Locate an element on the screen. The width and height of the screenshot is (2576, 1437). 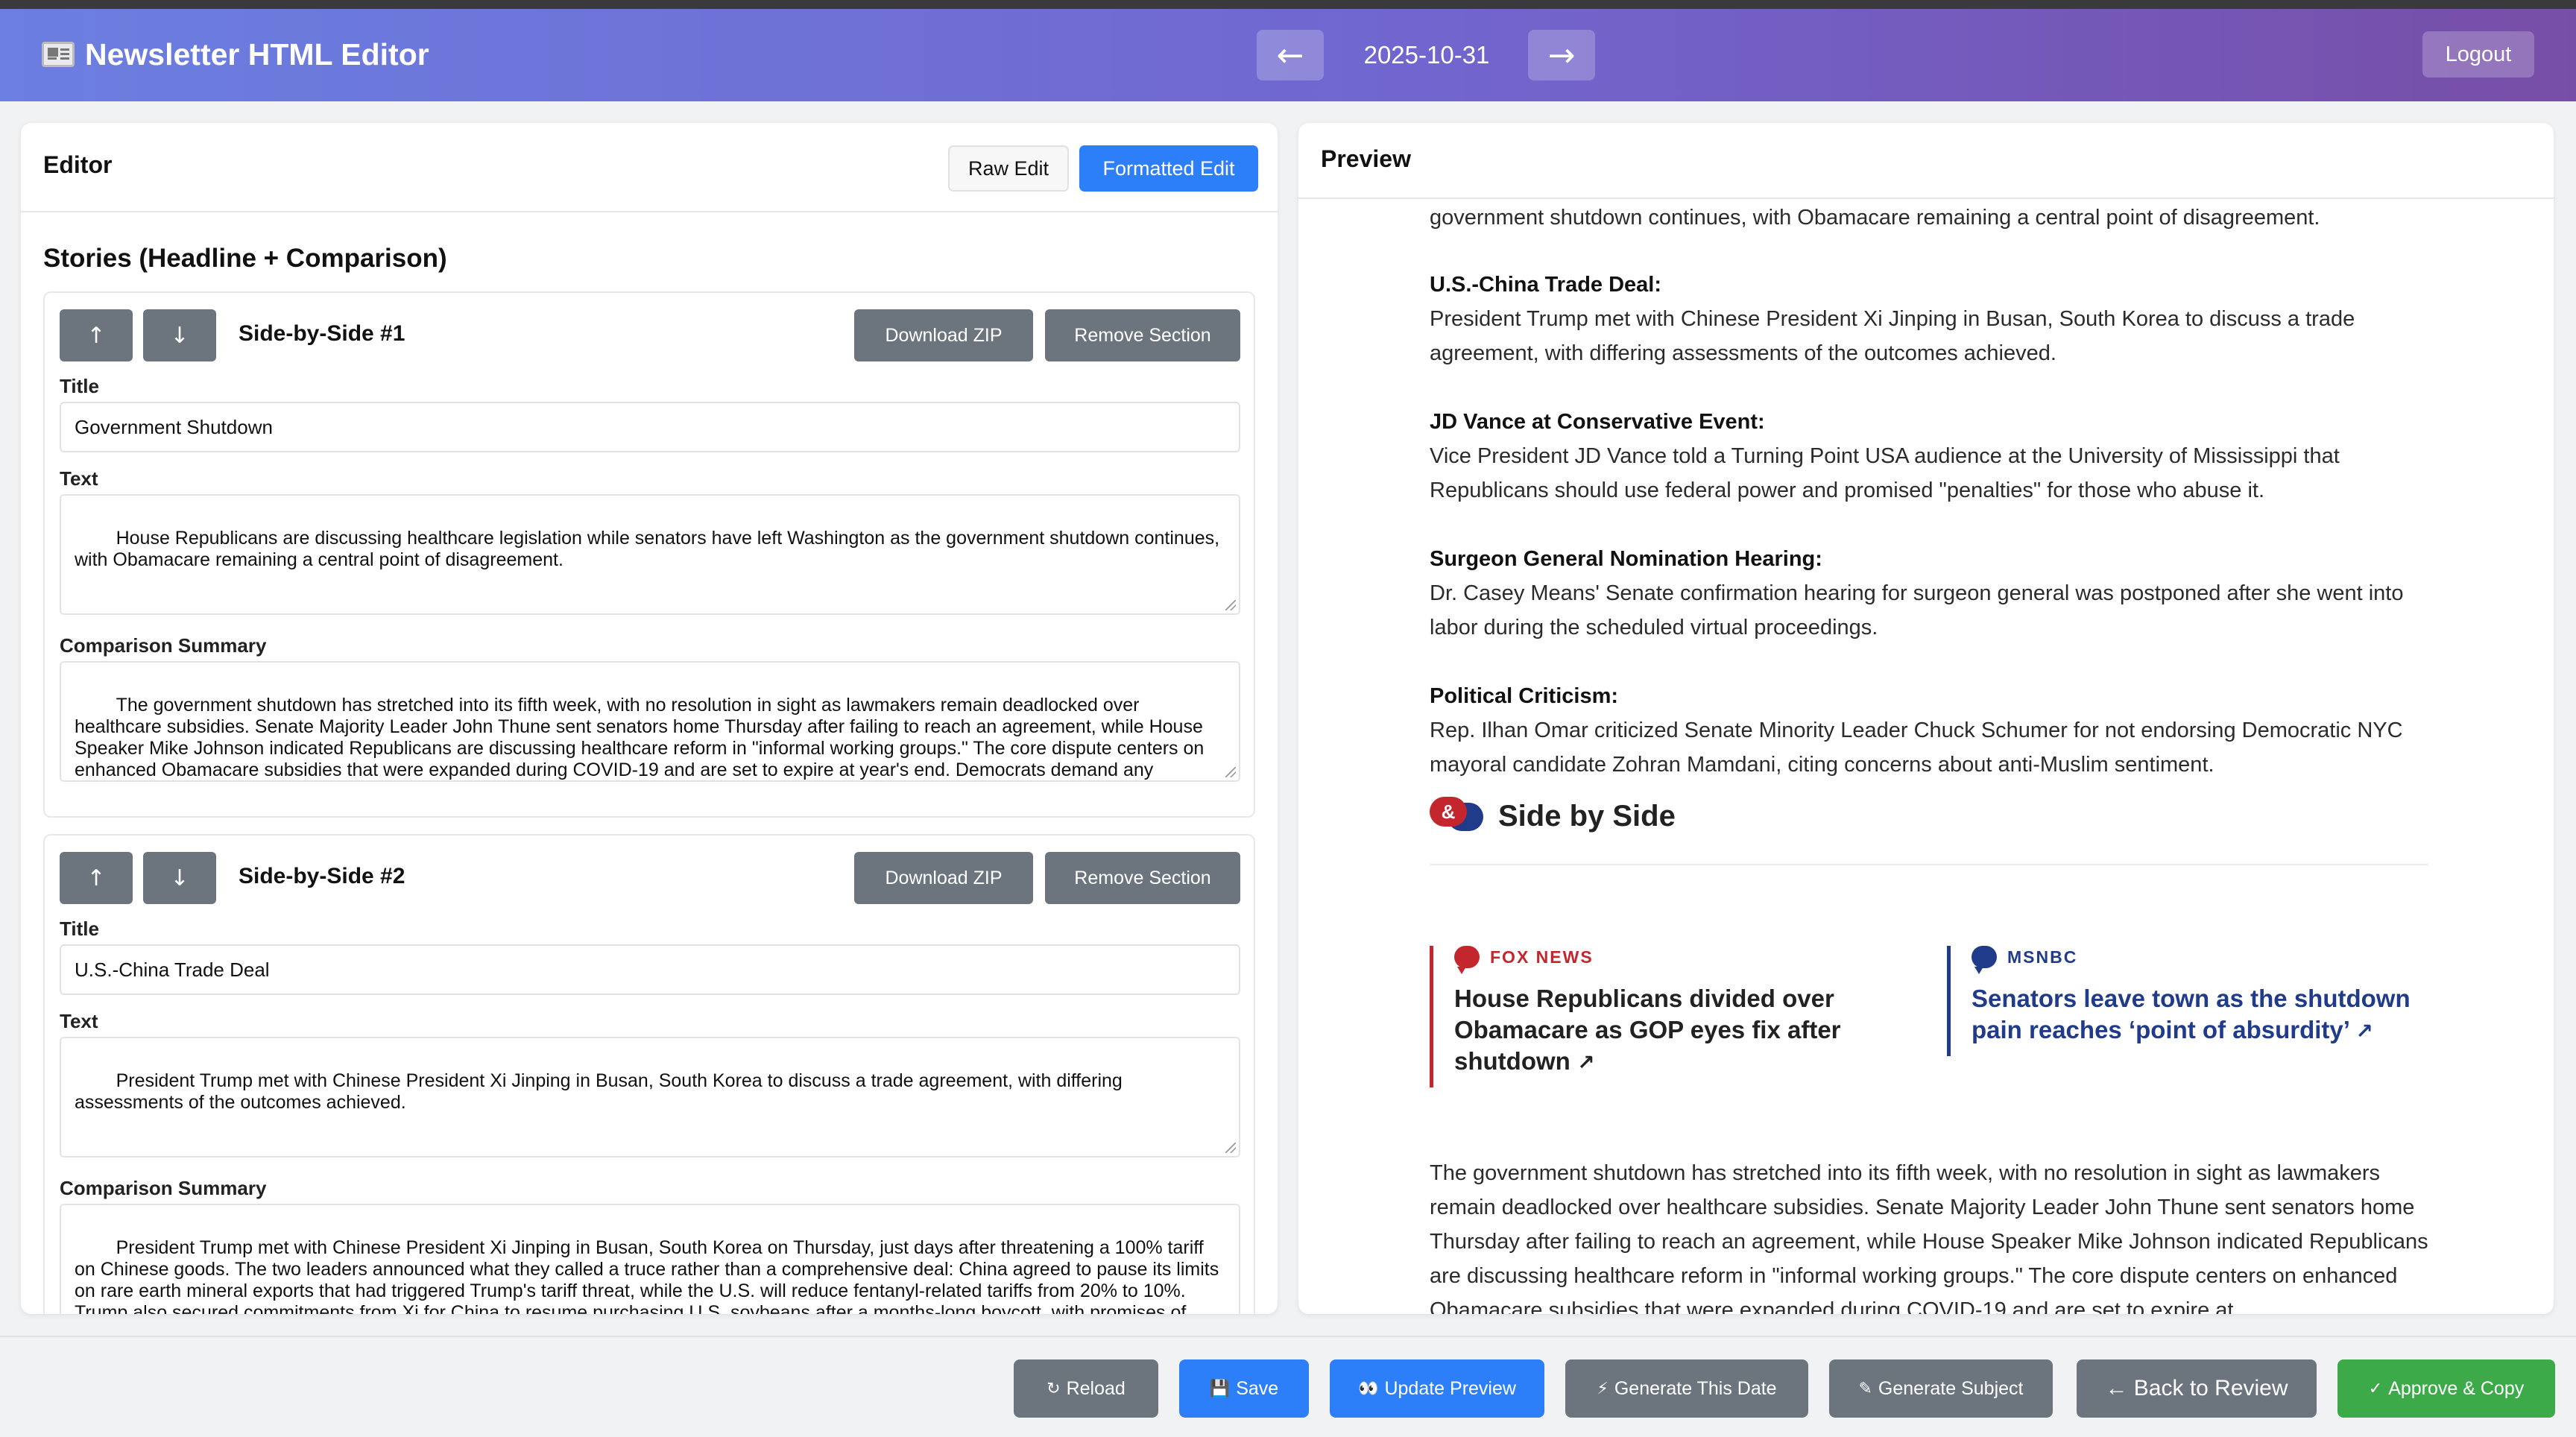
newspaper-icon is located at coordinates (58, 55).